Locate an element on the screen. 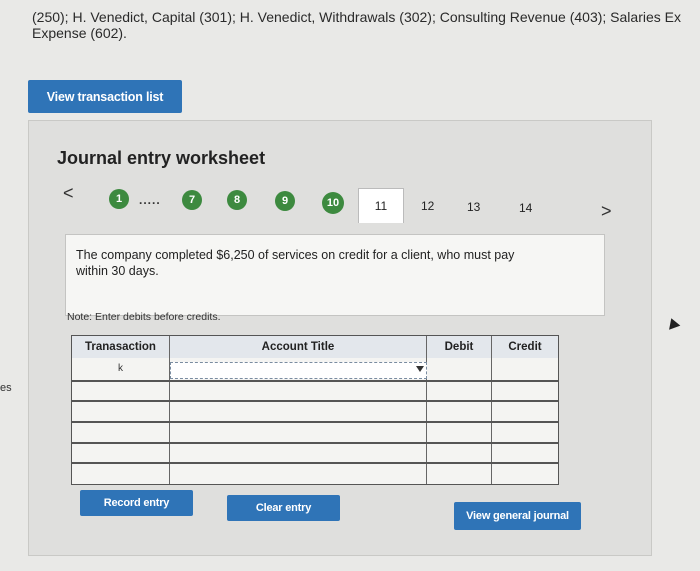 The image size is (700, 571). note-text: Note: Enter debits before credits. is located at coordinates (144, 317).